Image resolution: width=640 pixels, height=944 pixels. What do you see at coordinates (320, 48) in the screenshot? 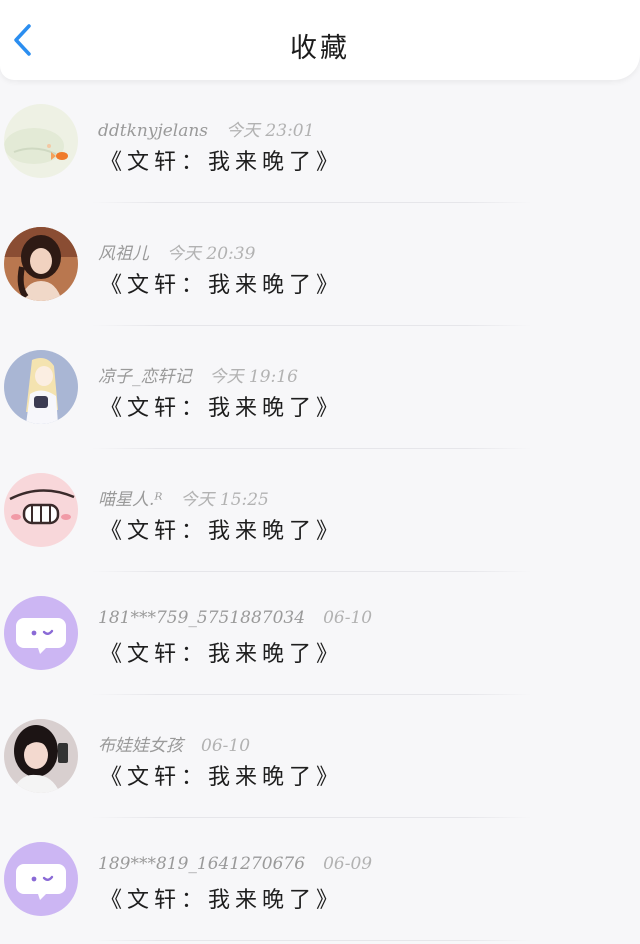
I see `page-title: 收藏` at bounding box center [320, 48].